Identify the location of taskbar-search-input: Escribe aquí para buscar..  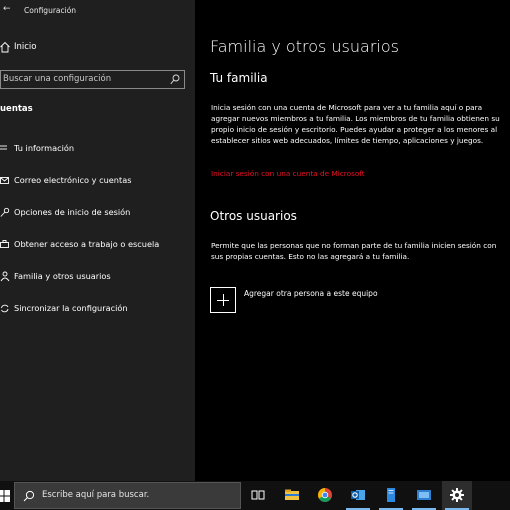
(127, 495).